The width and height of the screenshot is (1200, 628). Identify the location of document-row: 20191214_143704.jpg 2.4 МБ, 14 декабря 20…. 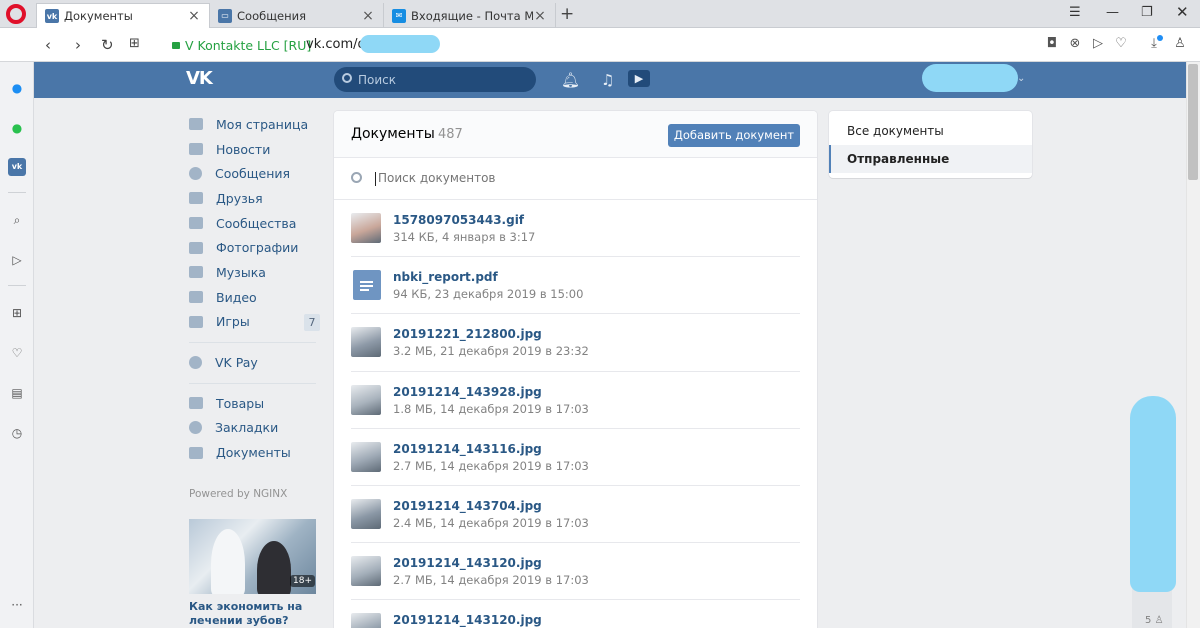
(575, 515).